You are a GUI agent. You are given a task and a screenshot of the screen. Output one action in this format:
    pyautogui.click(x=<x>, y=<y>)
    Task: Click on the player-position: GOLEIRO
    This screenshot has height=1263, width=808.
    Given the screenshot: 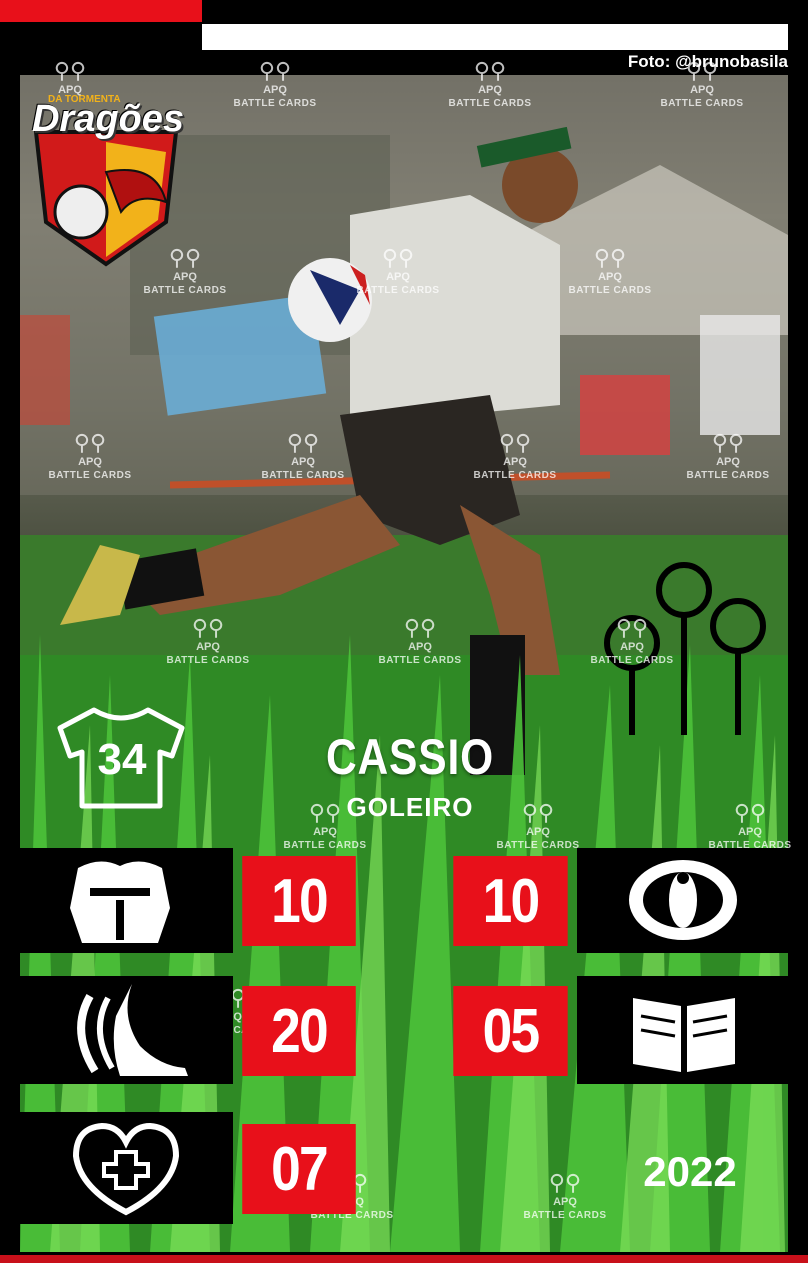 What is the action you would take?
    pyautogui.click(x=410, y=807)
    